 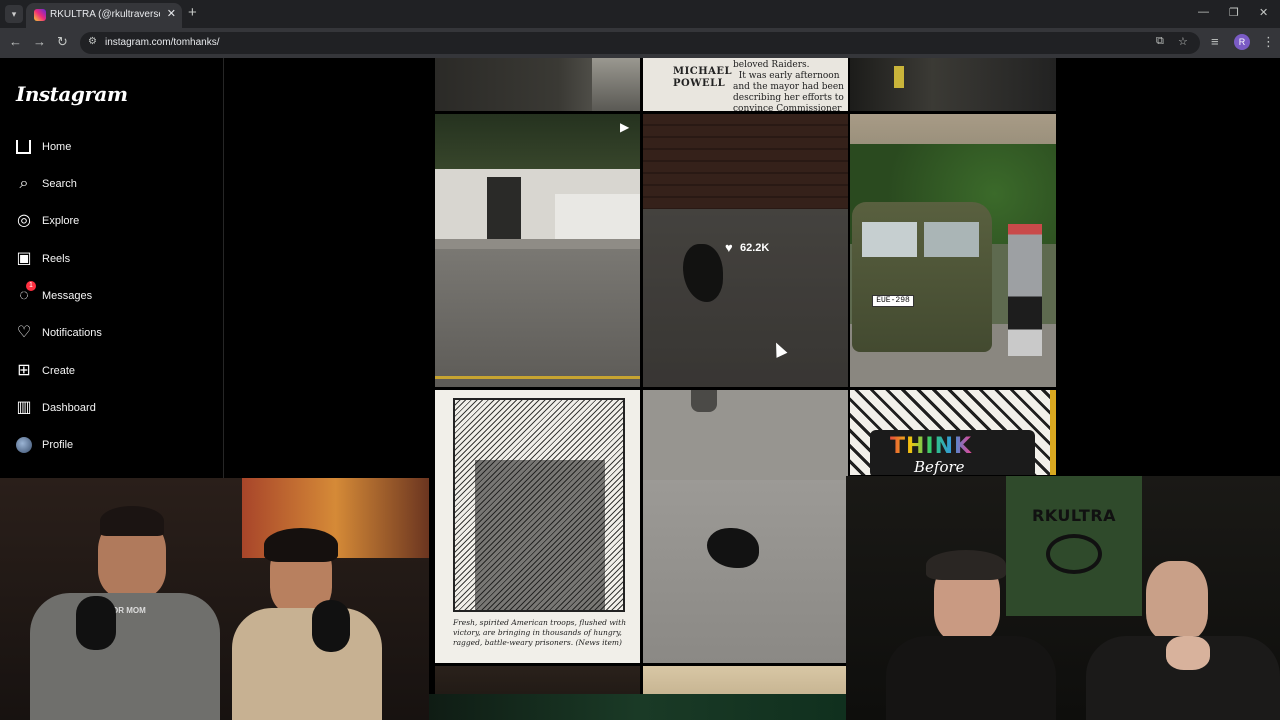 I want to click on concrete-image, so click(x=745, y=435).